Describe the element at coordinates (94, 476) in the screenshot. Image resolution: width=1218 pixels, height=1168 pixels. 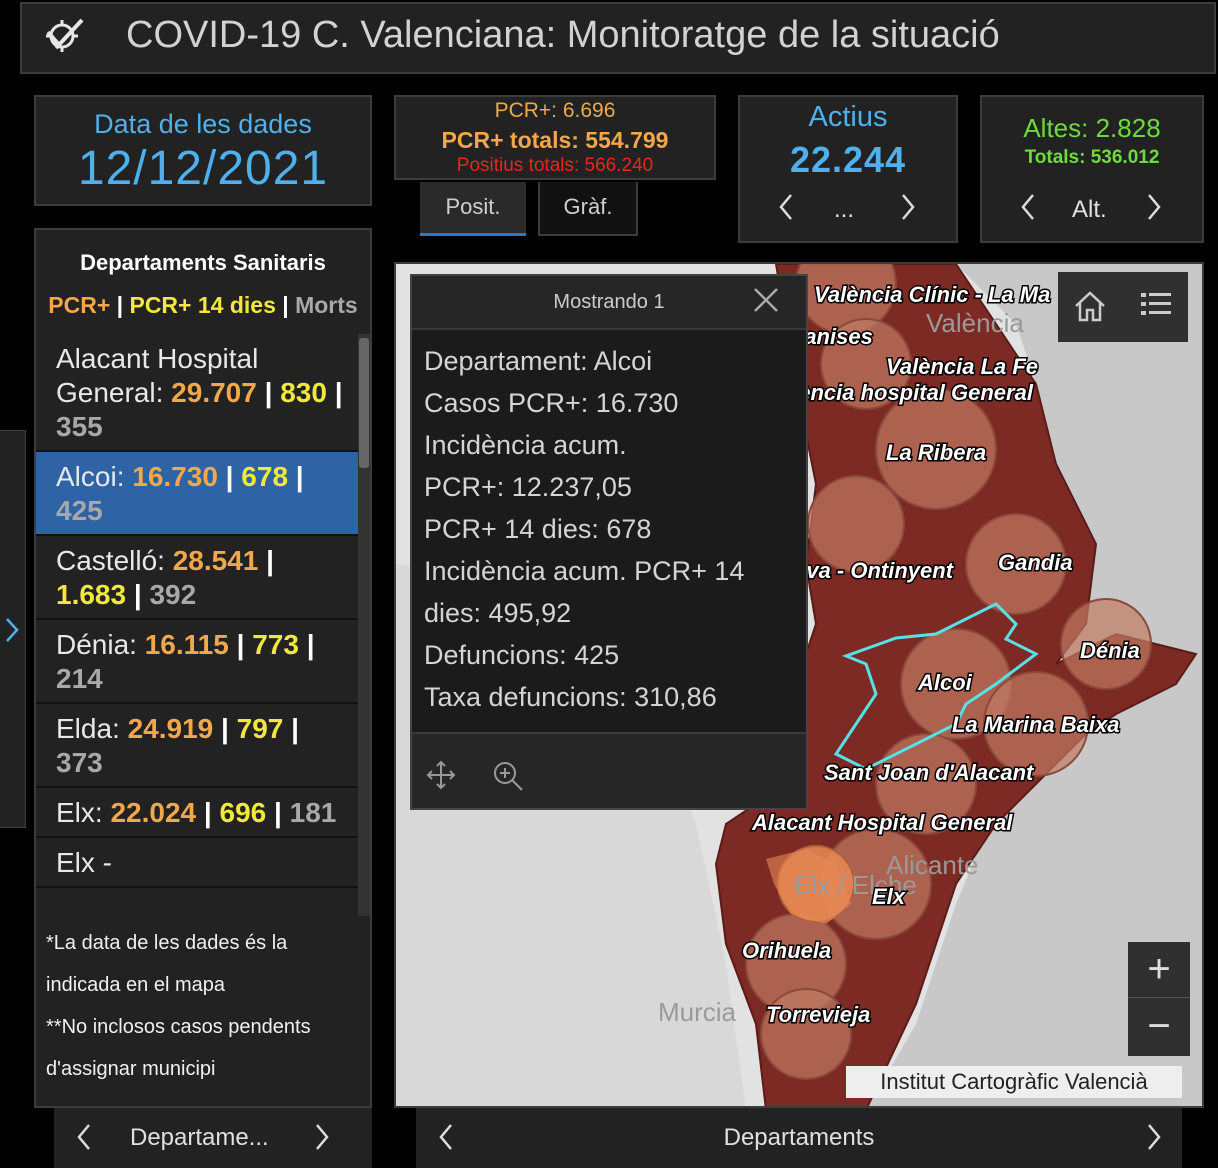
I see `department-name: Alcoi:` at that location.